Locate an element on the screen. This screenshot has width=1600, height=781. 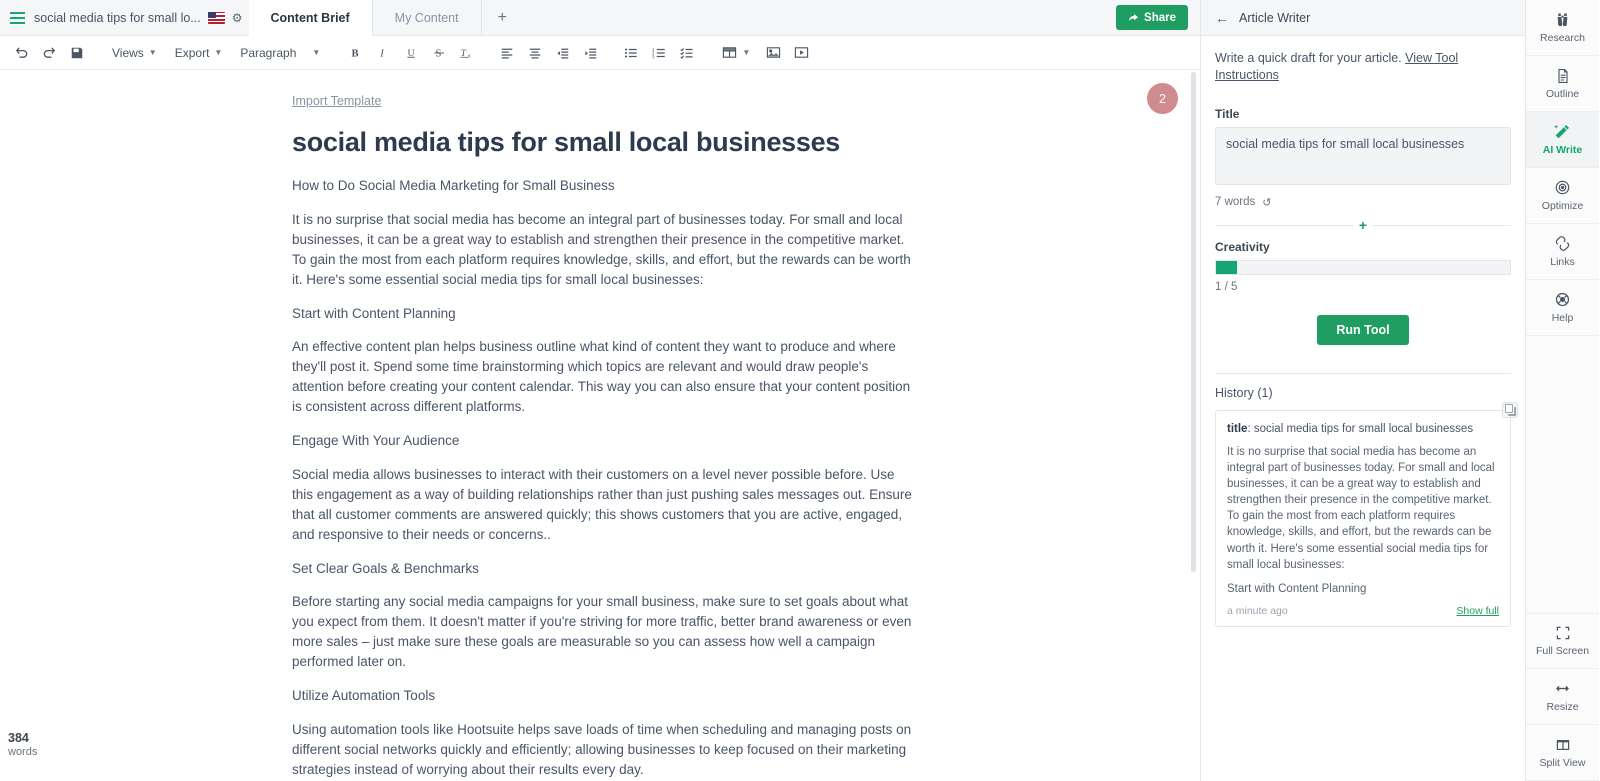
import-template-link: Import Template is located at coordinates (336, 101).